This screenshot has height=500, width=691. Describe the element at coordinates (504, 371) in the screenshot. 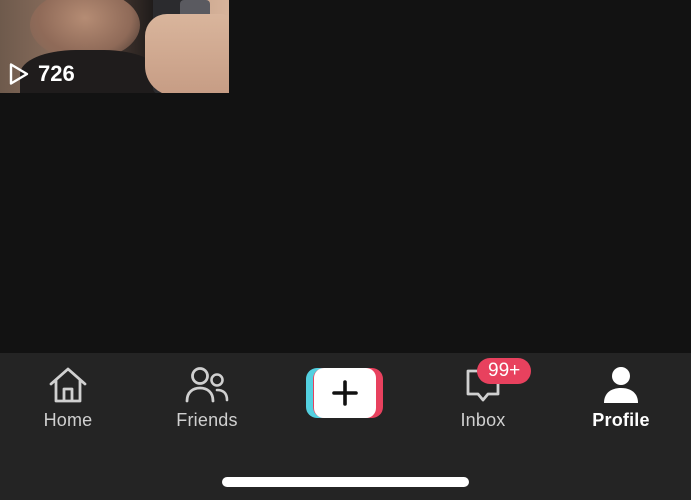

I see `inbox-unread-badge: 99+` at that location.